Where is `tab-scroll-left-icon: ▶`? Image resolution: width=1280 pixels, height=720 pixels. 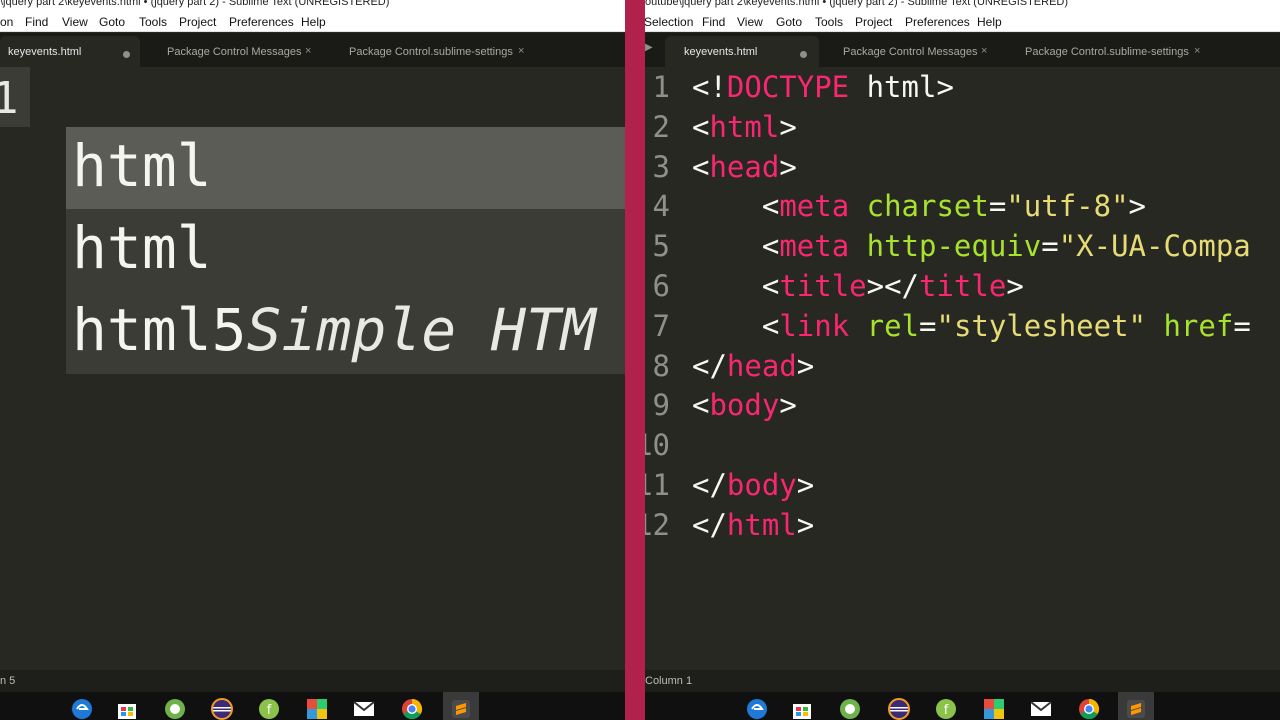
tab-scroll-left-icon: ▶ is located at coordinates (649, 47).